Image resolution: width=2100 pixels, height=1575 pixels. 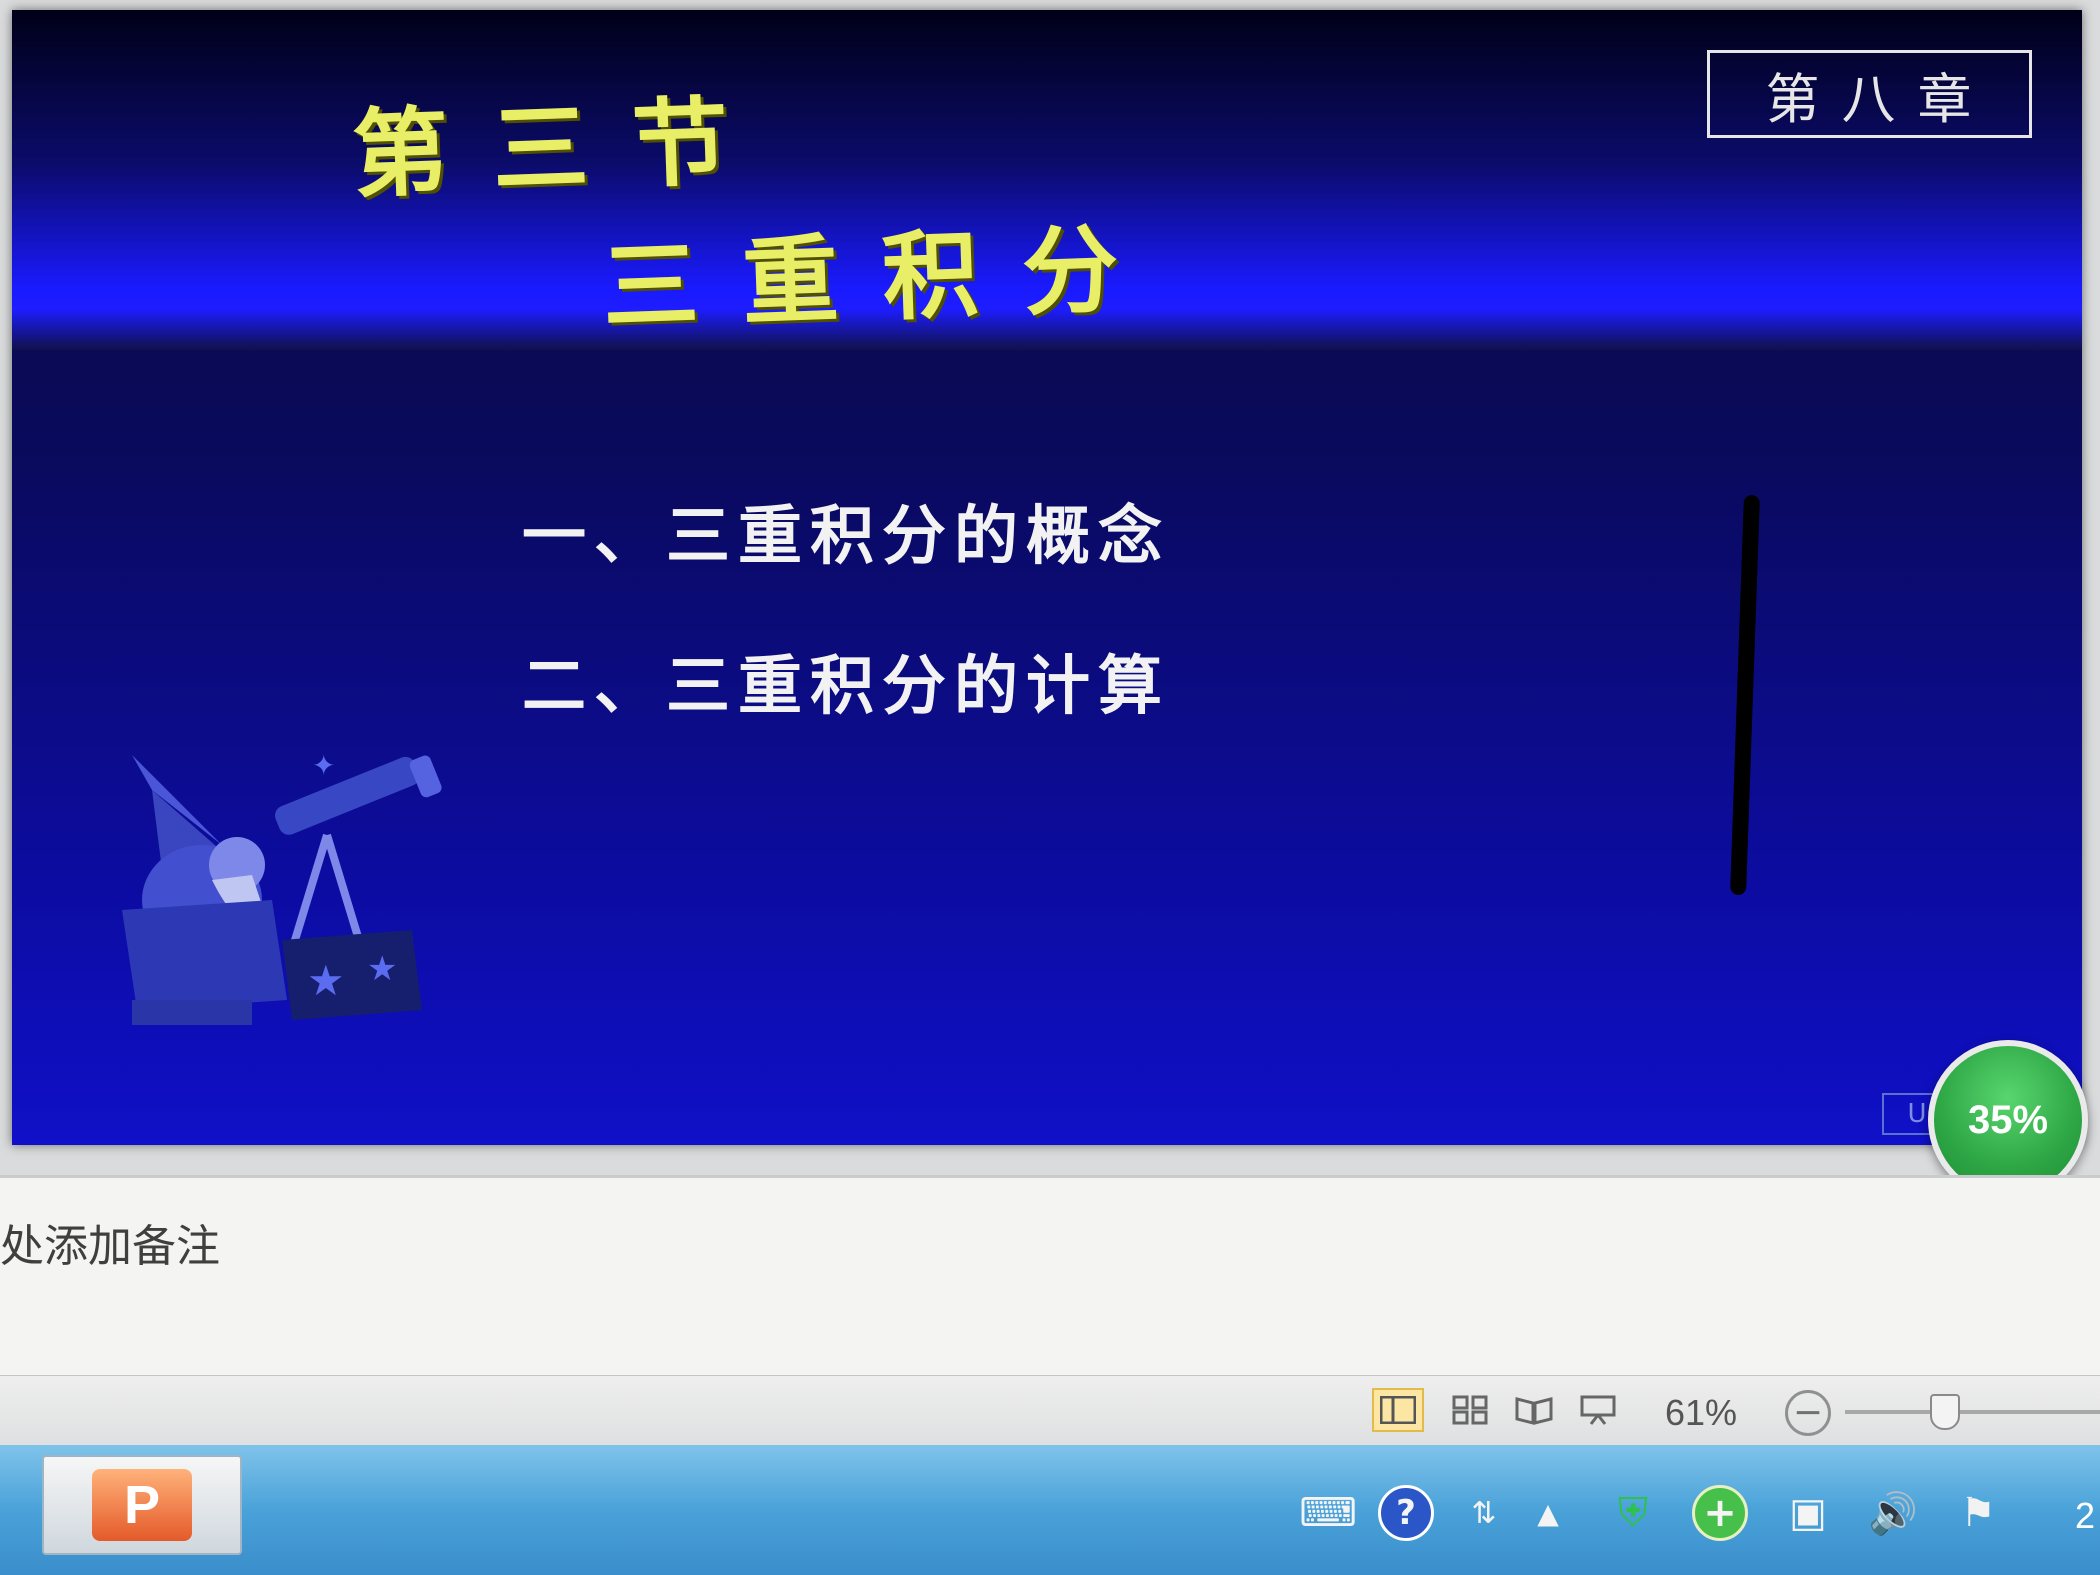 I want to click on powerpoint-icon: P, so click(x=142, y=1505).